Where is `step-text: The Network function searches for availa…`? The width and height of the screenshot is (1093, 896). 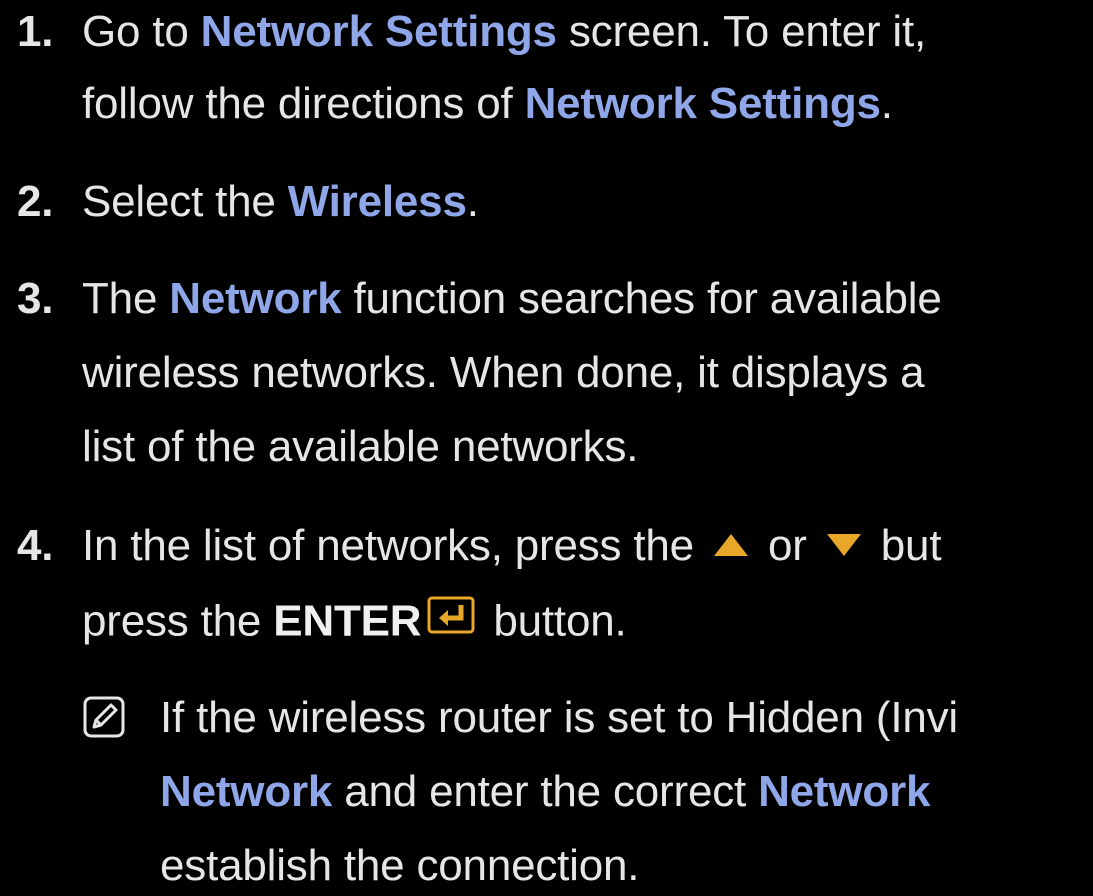 step-text: The Network function searches for availa… is located at coordinates (512, 299).